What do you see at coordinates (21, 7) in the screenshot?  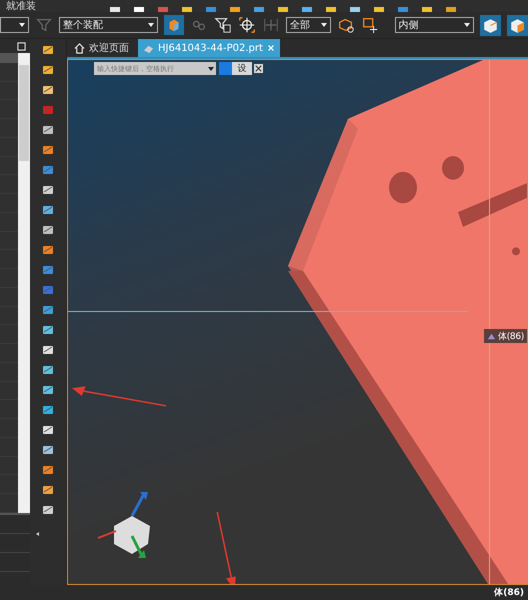 I see `menu-title: 就准装` at bounding box center [21, 7].